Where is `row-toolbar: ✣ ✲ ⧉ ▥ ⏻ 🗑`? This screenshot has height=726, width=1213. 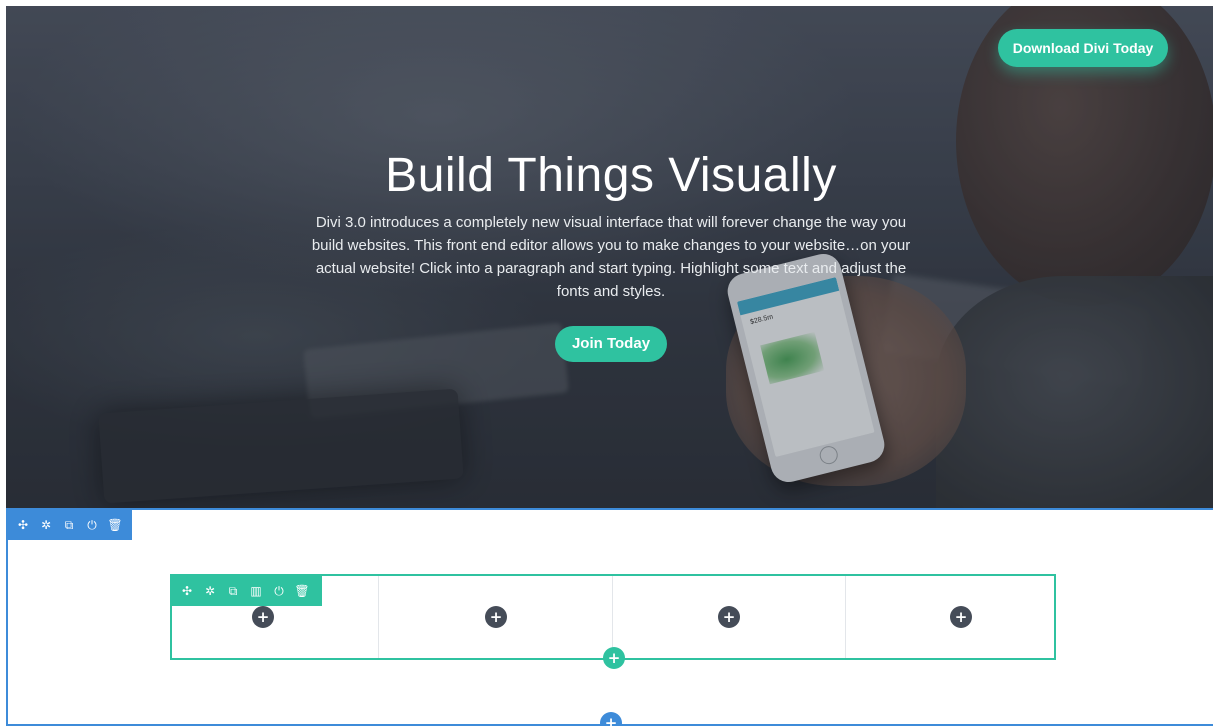 row-toolbar: ✣ ✲ ⧉ ▥ ⏻ 🗑 is located at coordinates (247, 591).